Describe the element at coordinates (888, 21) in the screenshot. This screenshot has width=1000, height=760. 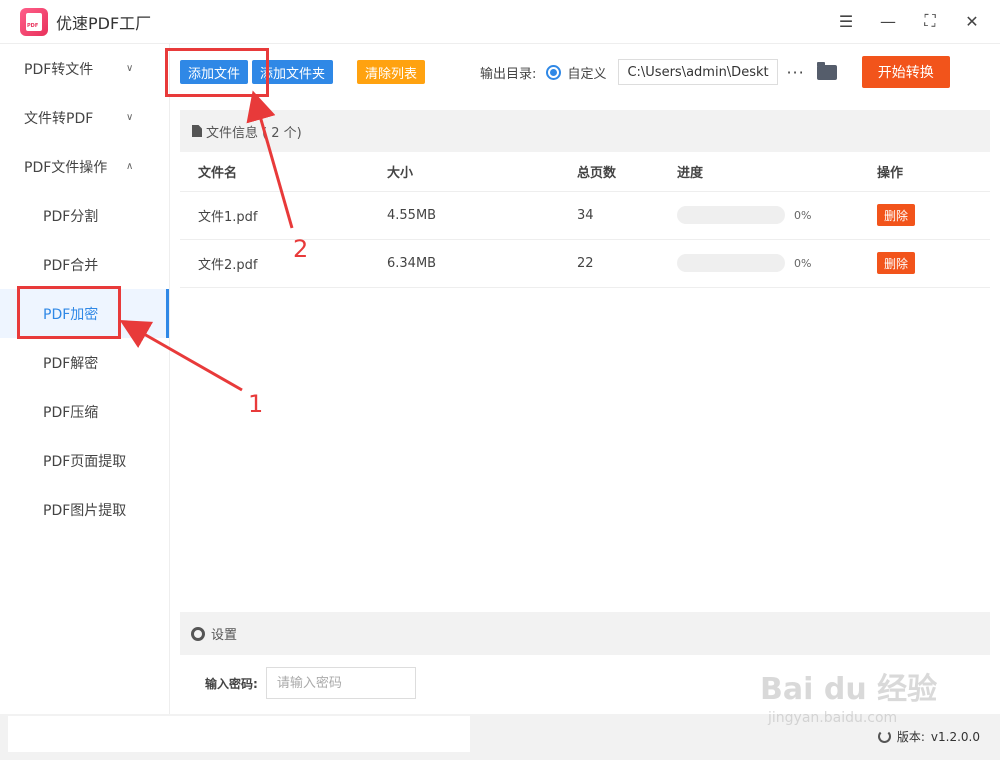
I see `minimize-icon: —` at that location.